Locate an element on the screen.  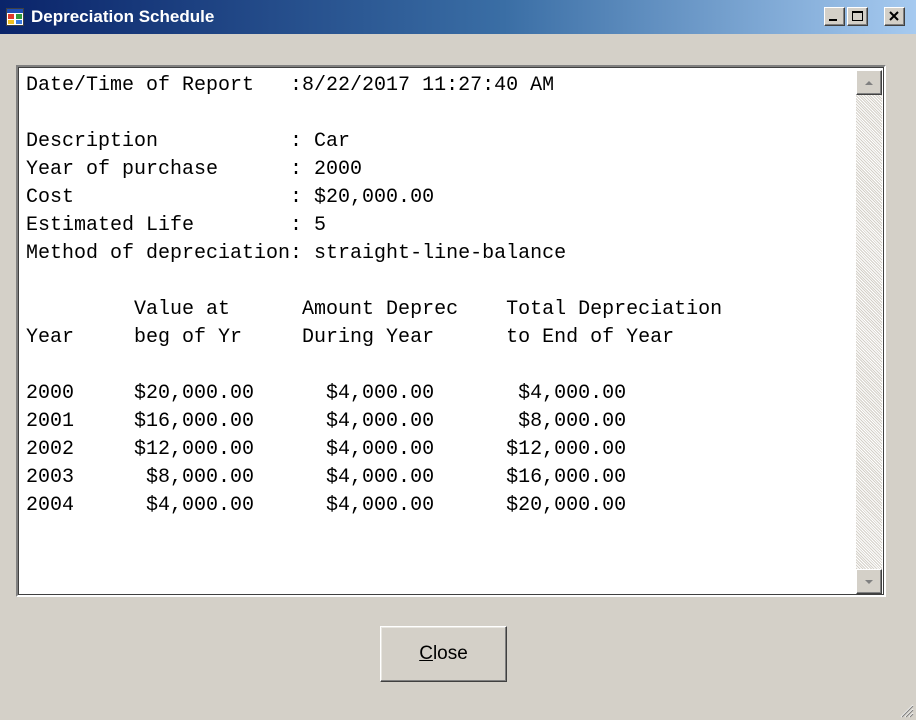
close-window-button is located at coordinates (894, 16).